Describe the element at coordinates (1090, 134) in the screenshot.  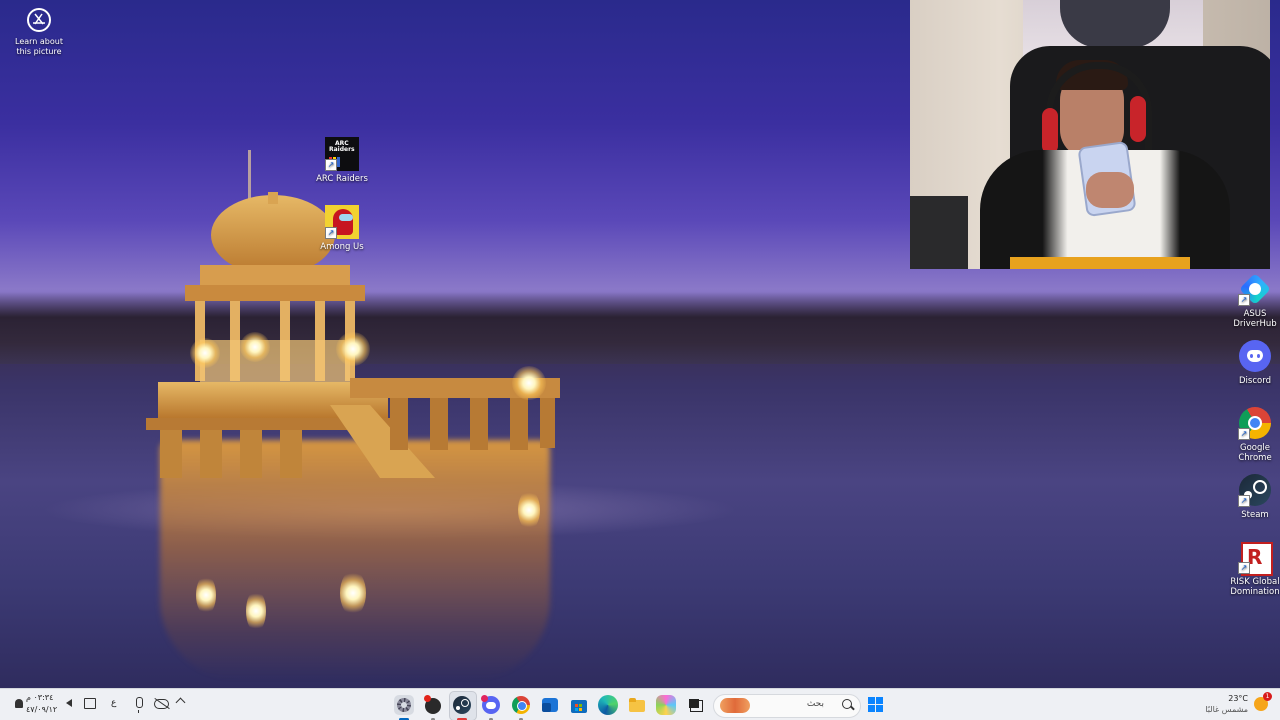
I see `webcam-overlay` at that location.